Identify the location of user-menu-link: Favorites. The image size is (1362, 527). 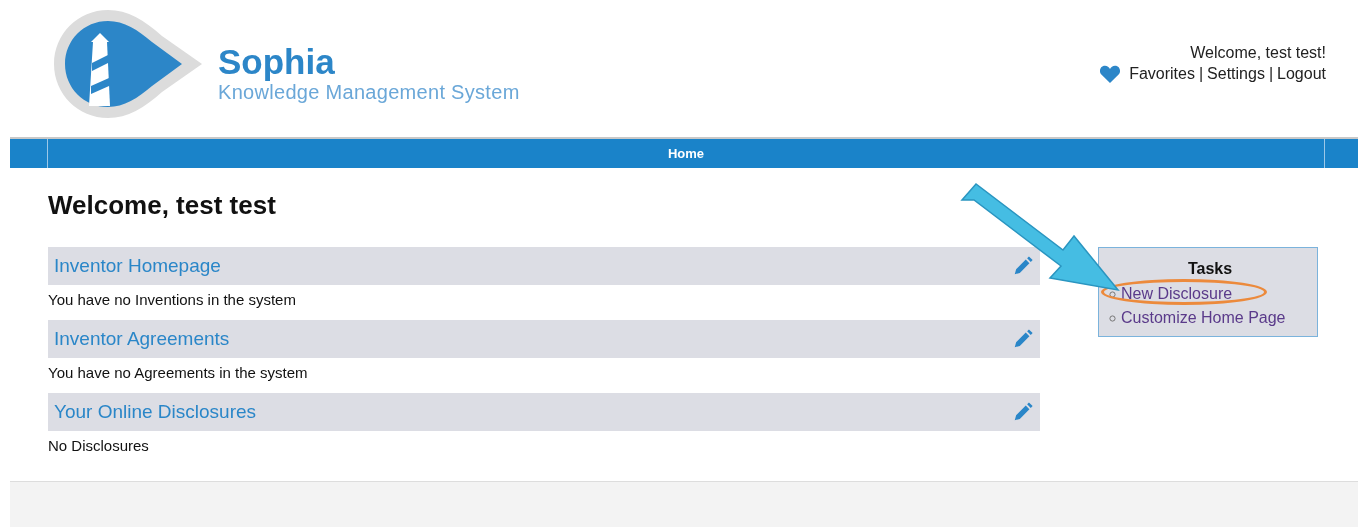
(1162, 74).